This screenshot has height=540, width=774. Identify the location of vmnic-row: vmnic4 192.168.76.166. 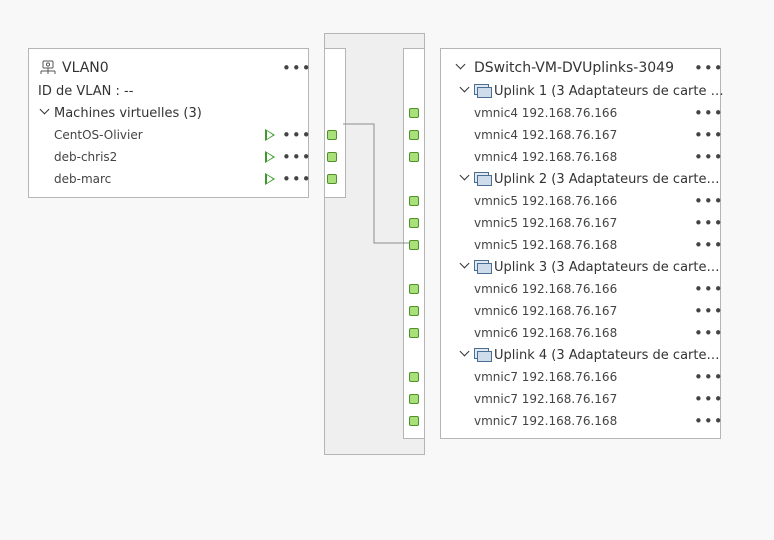
(580, 113).